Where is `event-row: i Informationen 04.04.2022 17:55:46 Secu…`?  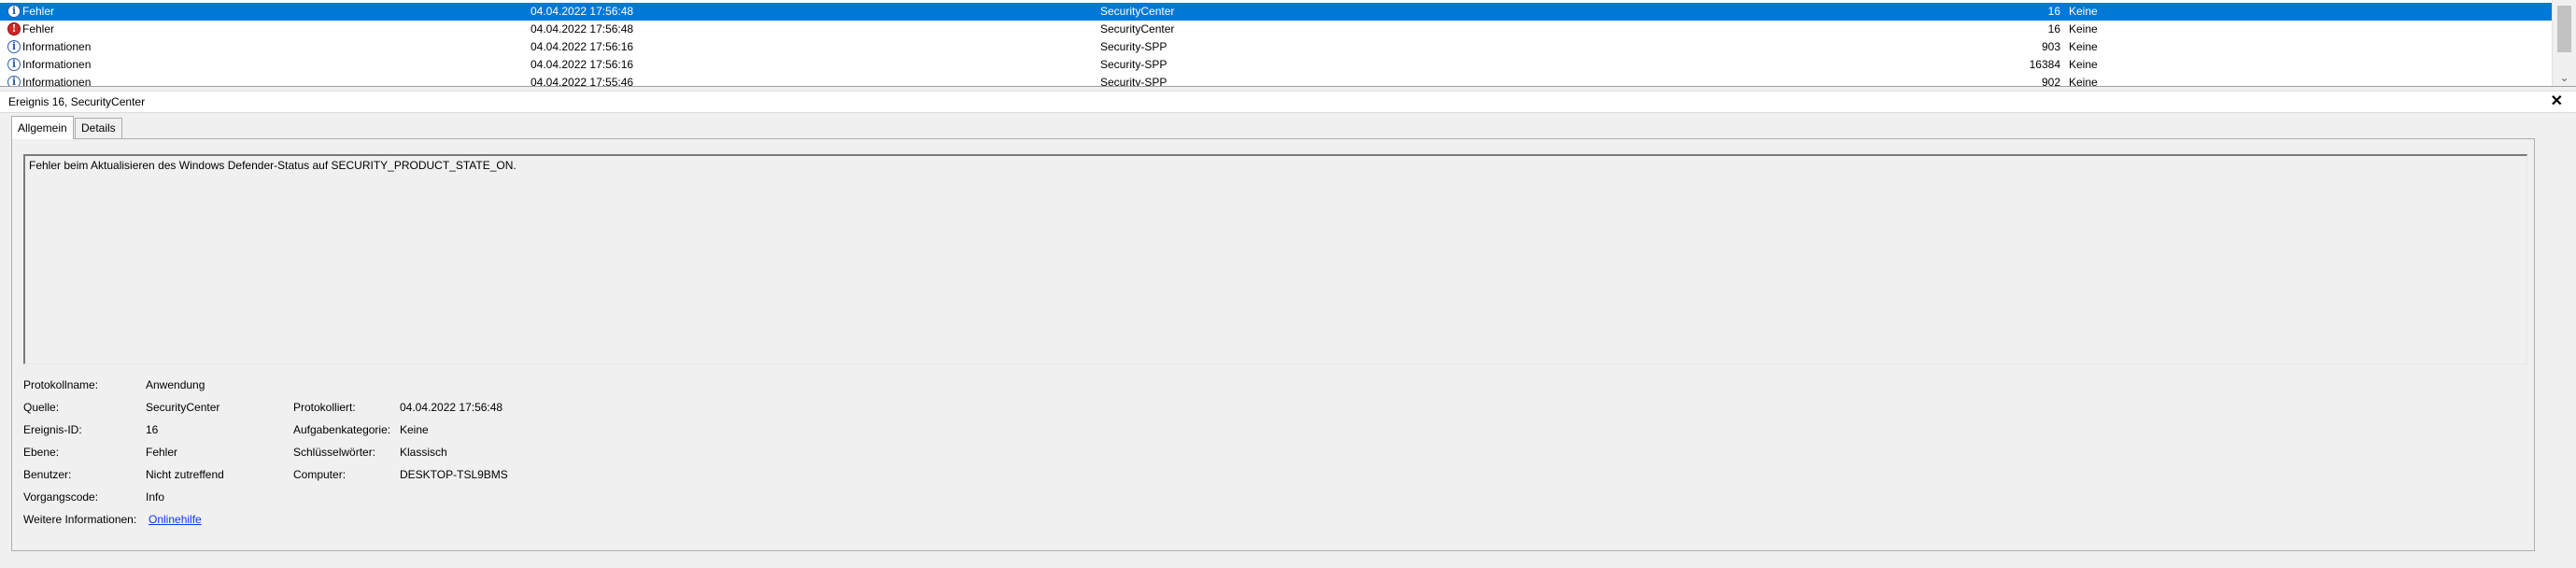 event-row: i Informationen 04.04.2022 17:55:46 Secu… is located at coordinates (1276, 80).